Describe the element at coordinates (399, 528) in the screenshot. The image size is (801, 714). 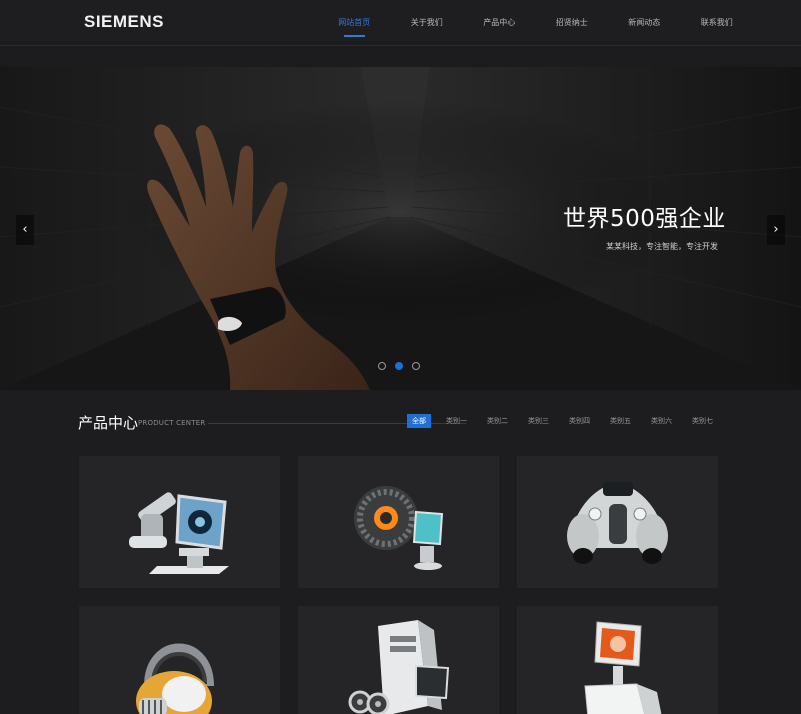
I see `tire-monitor-icon` at that location.